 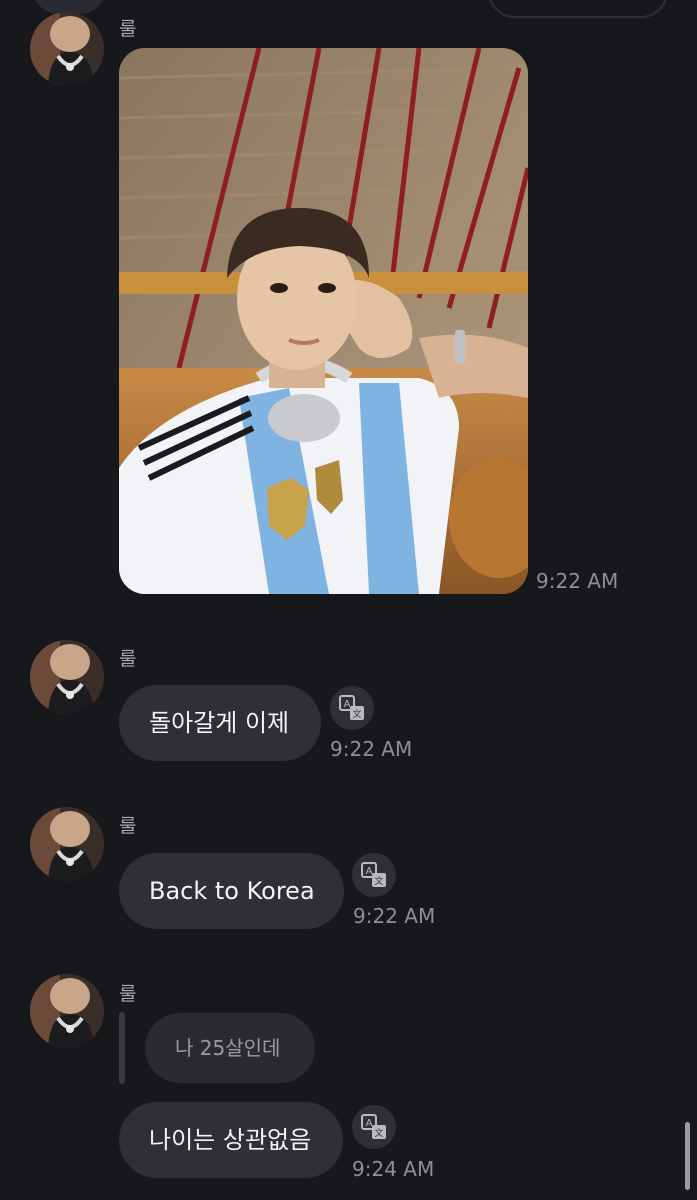 I want to click on message-time: 9:24 AM, so click(x=393, y=1169).